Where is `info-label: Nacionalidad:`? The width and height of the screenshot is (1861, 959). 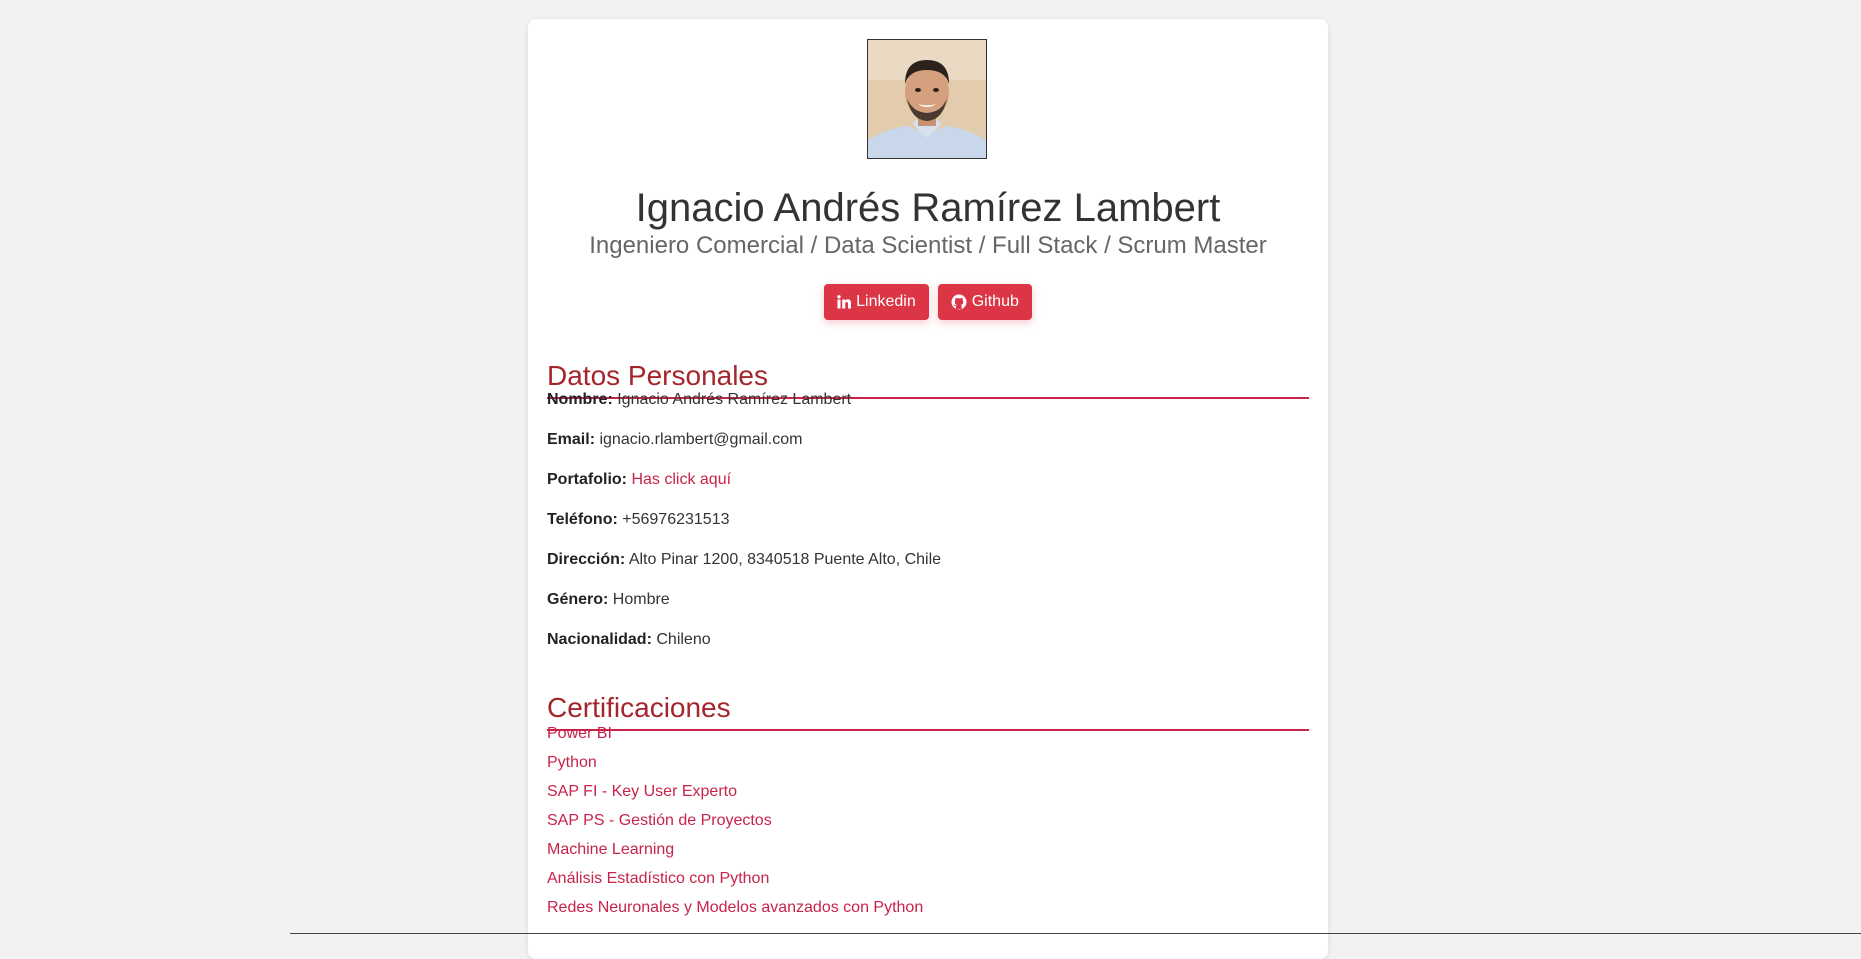 info-label: Nacionalidad: is located at coordinates (599, 639).